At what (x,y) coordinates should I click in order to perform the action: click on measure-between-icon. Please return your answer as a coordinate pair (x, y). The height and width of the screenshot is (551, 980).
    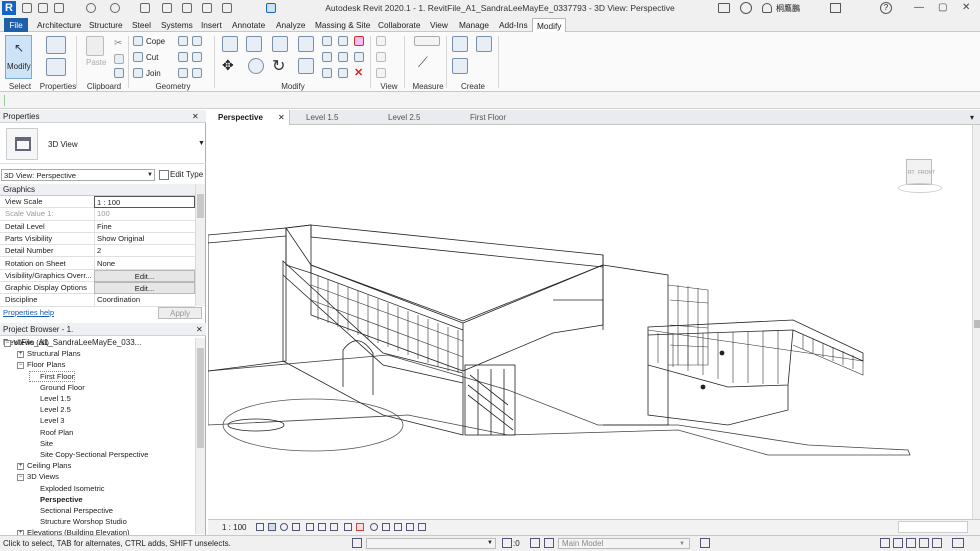
    Looking at the image, I should click on (427, 41).